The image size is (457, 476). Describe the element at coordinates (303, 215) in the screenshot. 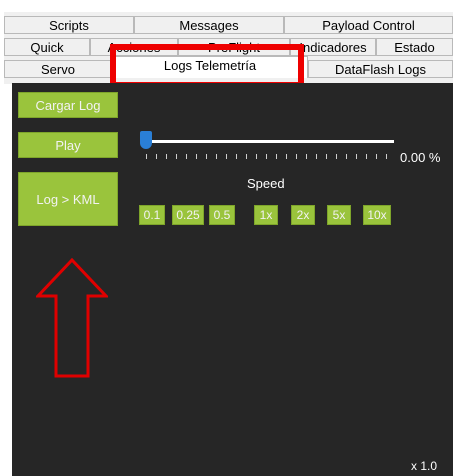

I see `speed-button-2x: 2x` at that location.